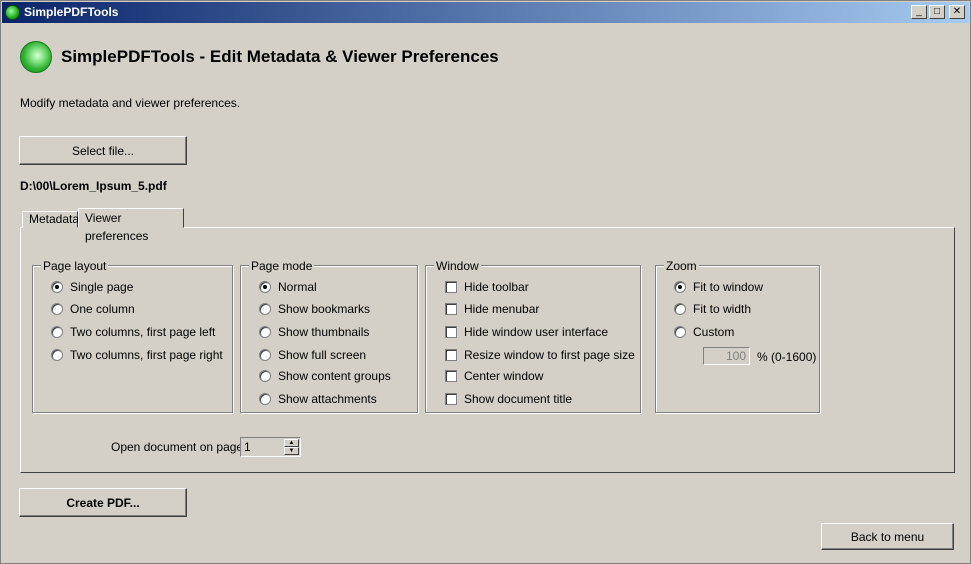 The height and width of the screenshot is (564, 971). Describe the element at coordinates (36, 57) in the screenshot. I see `app-logo-icon` at that location.